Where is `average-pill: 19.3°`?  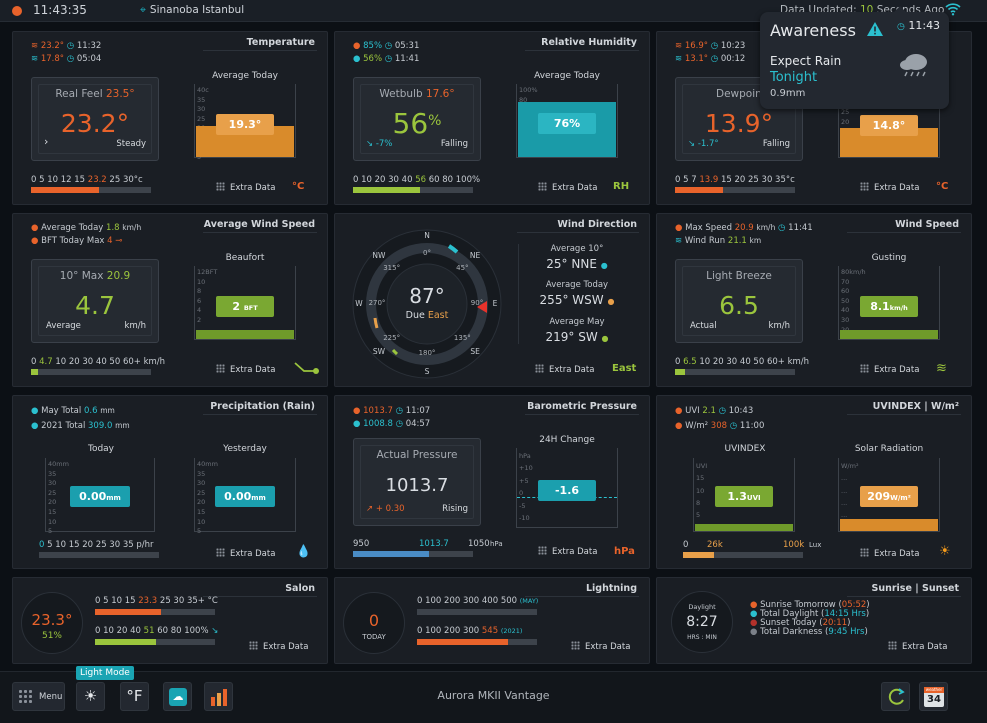
average-pill: 19.3° is located at coordinates (245, 124).